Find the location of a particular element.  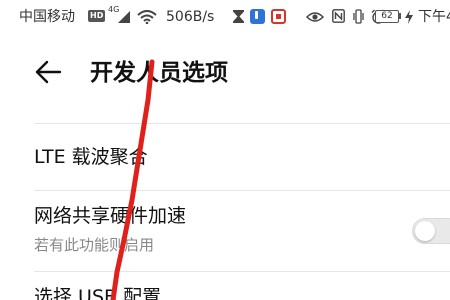

setting-title: LTE 载波聚合 is located at coordinates (91, 157).